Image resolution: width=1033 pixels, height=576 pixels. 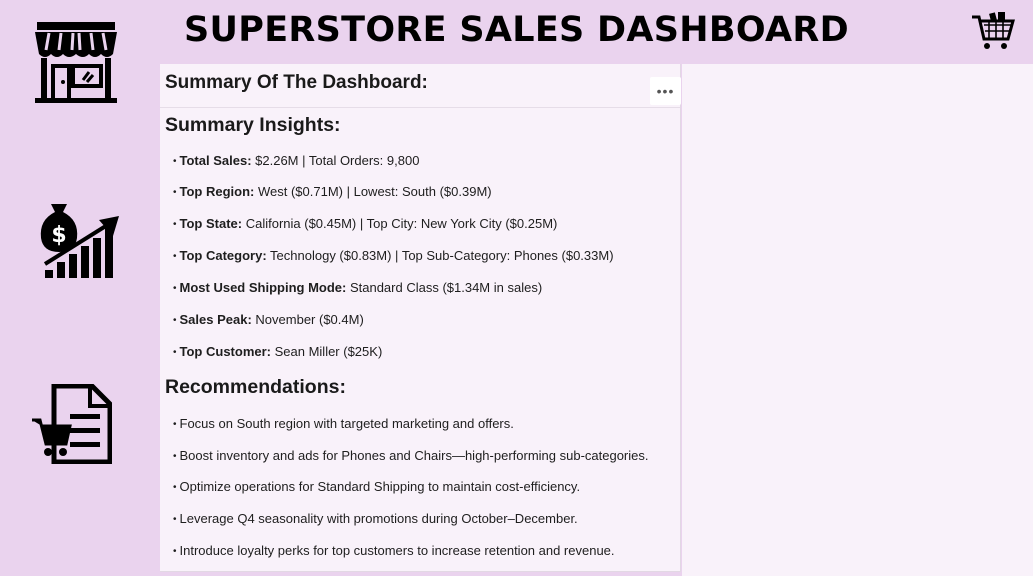 I want to click on dashboard-title: SUPERSTORE SALES DASHBOARD, so click(x=516, y=30).